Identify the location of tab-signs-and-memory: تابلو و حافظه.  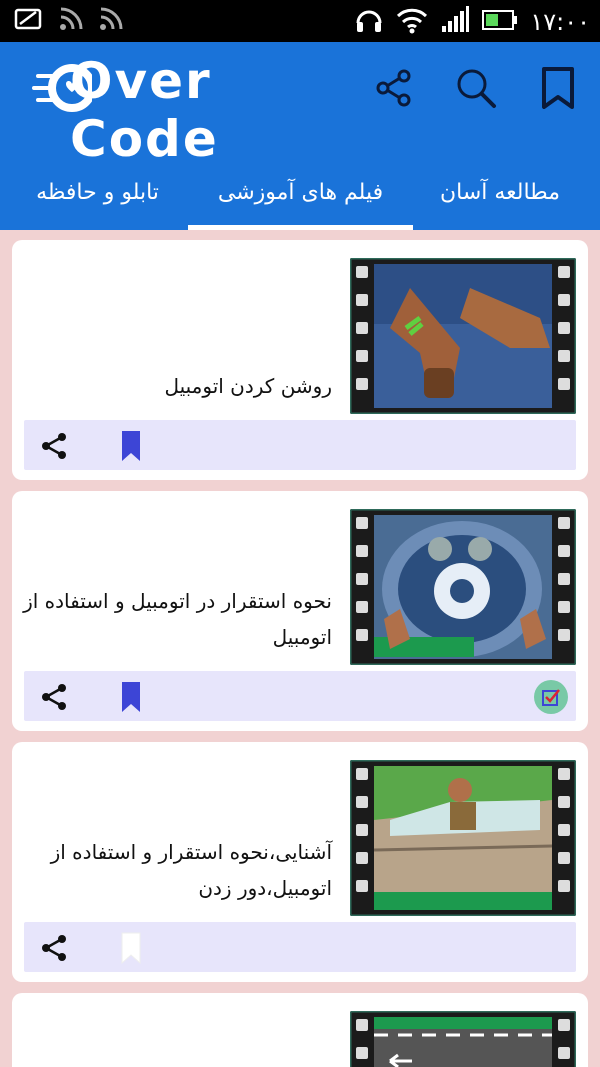
(97, 192).